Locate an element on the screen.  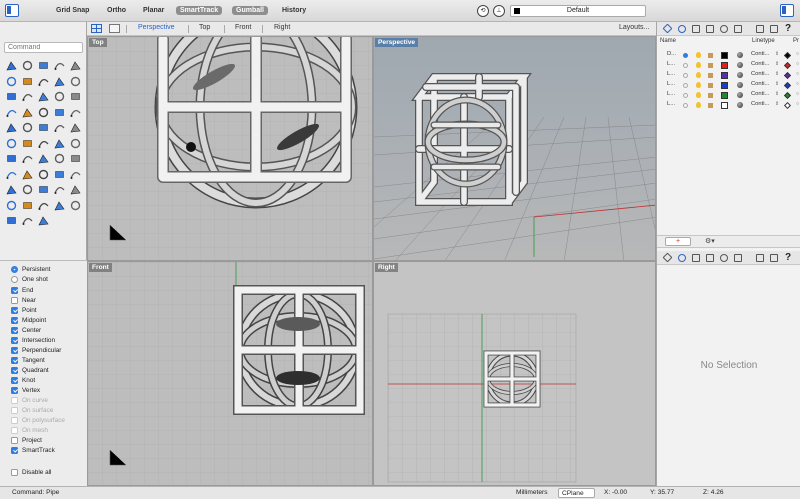
search-icon is located at coordinates (75, 175).